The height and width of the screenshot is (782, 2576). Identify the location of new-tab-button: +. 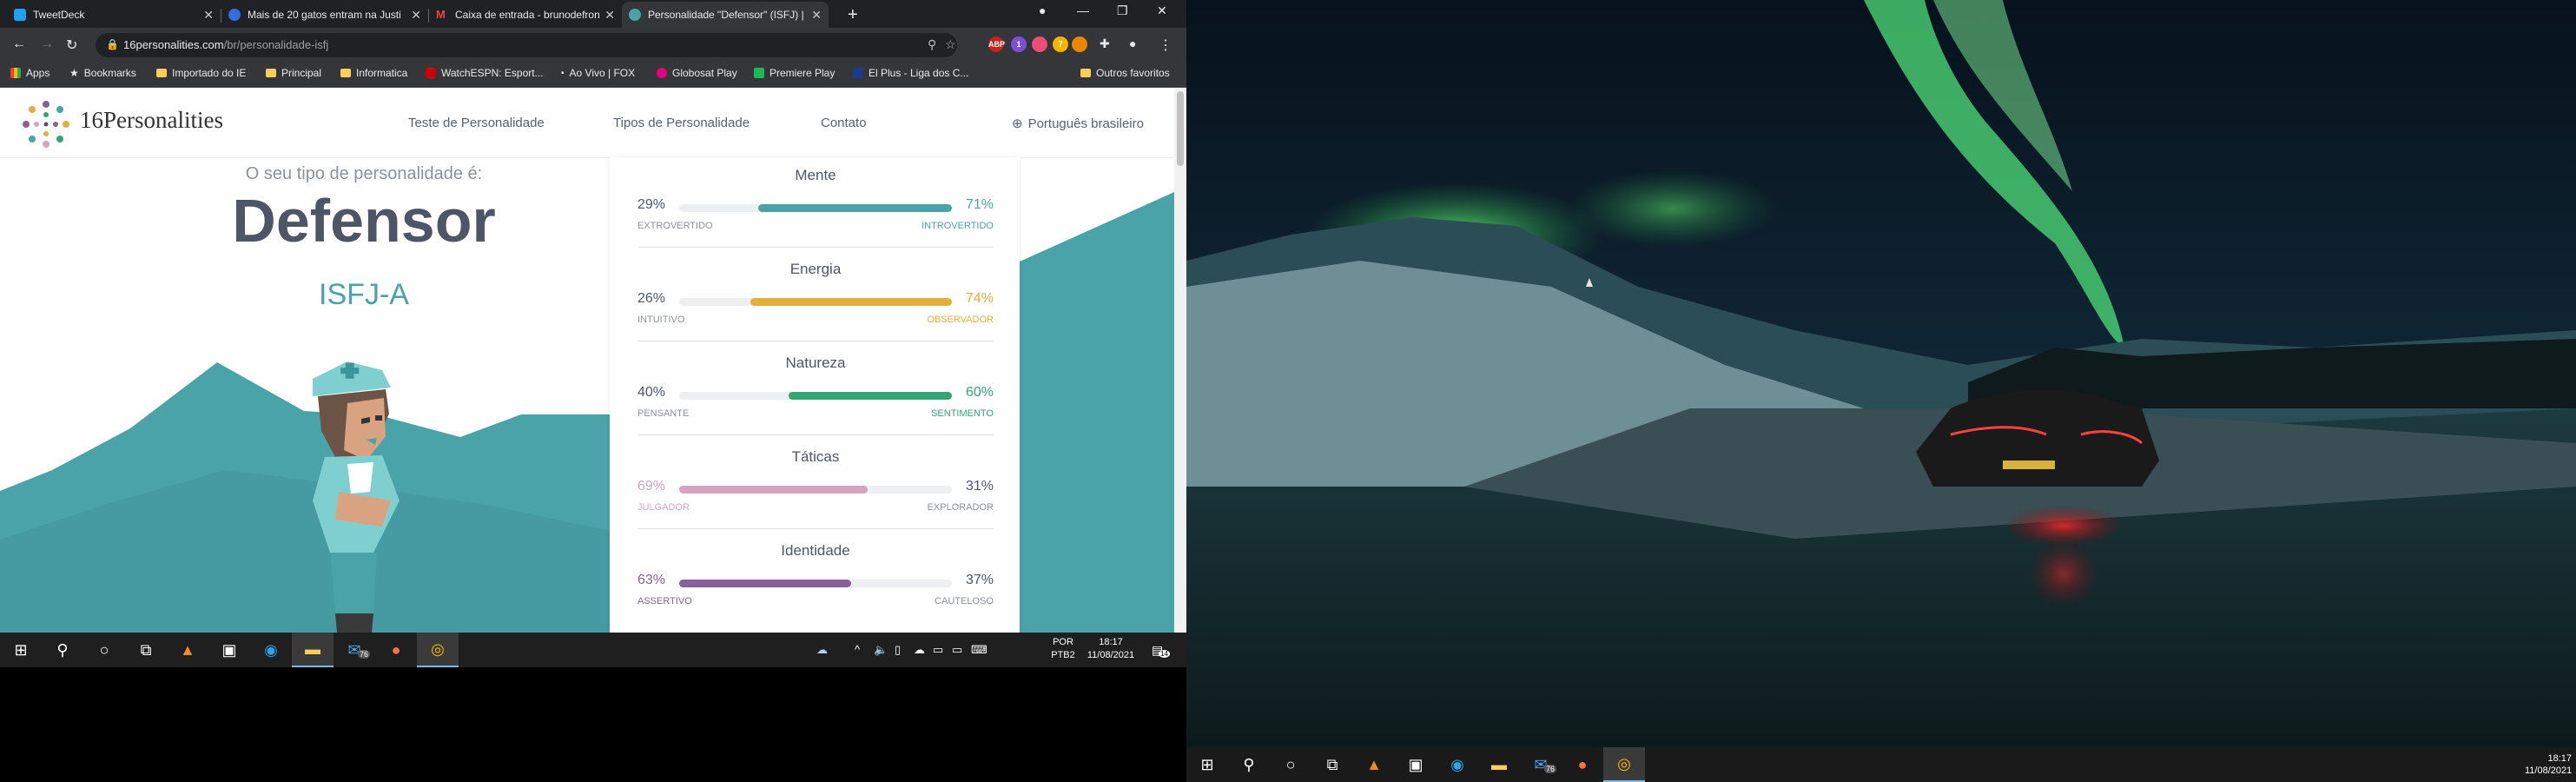
(853, 15).